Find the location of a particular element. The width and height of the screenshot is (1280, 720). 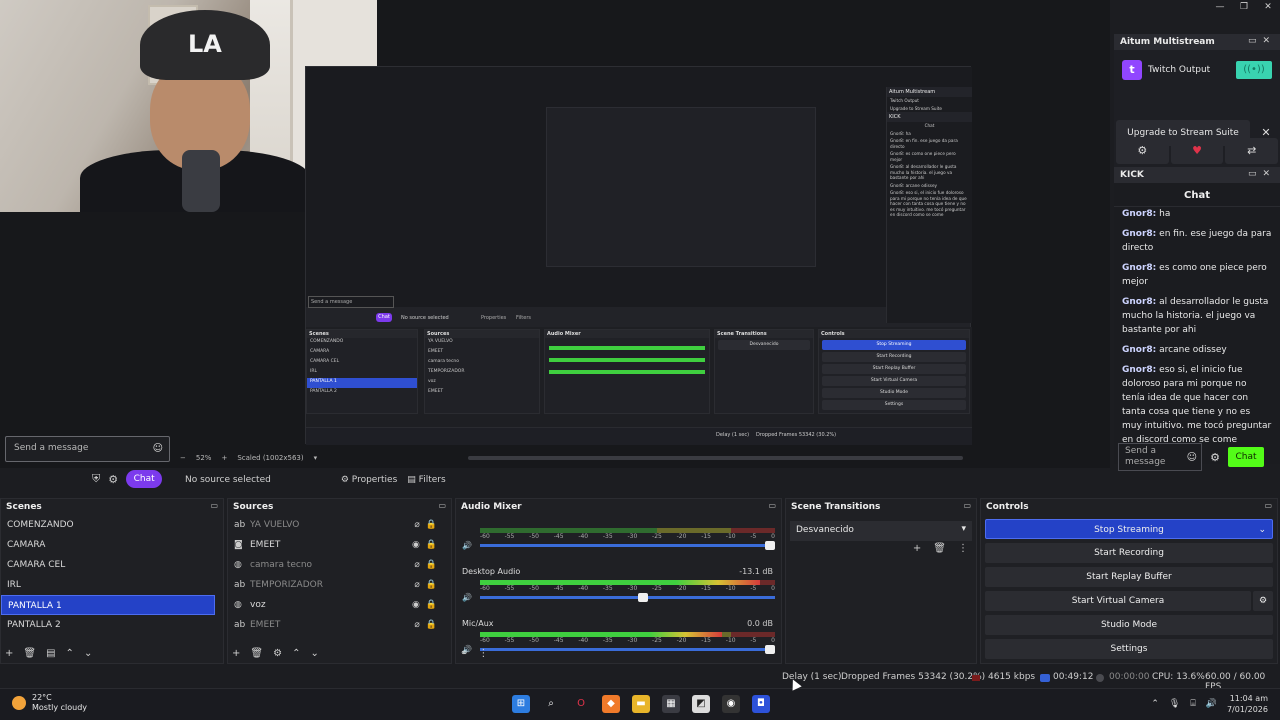

scale-mode: Scaled (1002x563) is located at coordinates (270, 458).